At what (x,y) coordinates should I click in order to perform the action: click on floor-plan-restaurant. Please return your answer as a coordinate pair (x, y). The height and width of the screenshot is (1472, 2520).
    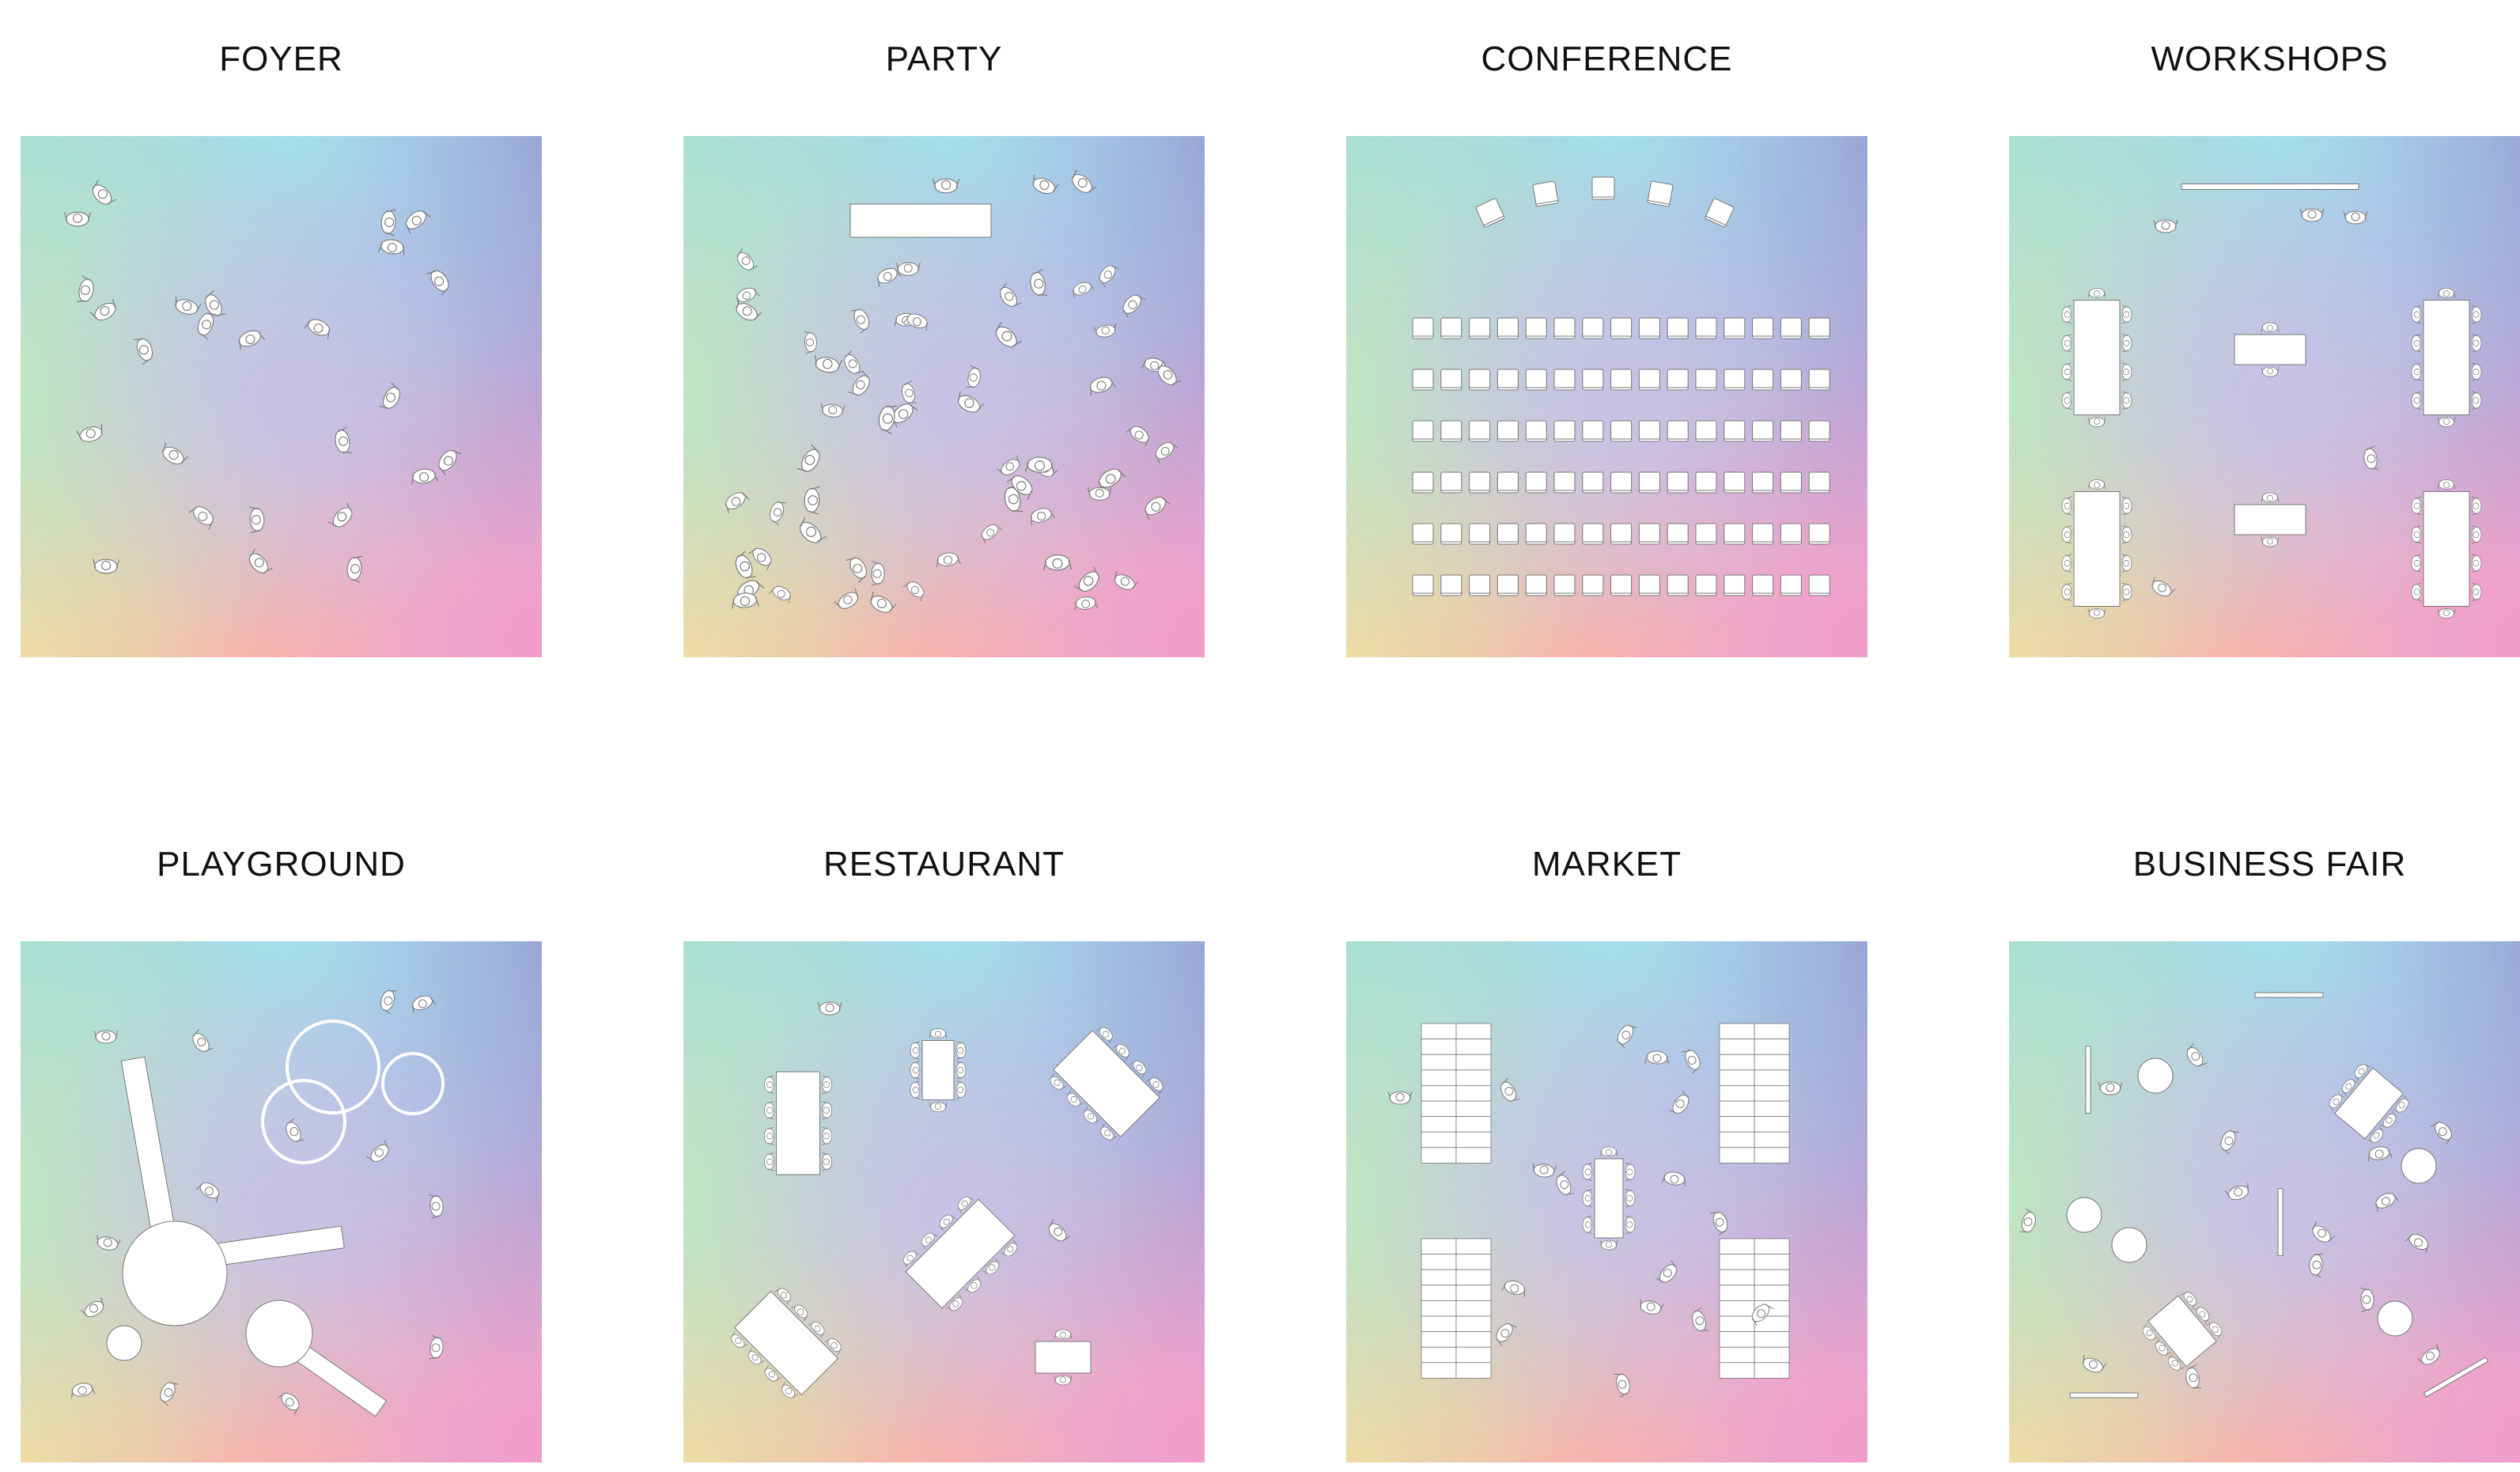
    Looking at the image, I should click on (944, 1202).